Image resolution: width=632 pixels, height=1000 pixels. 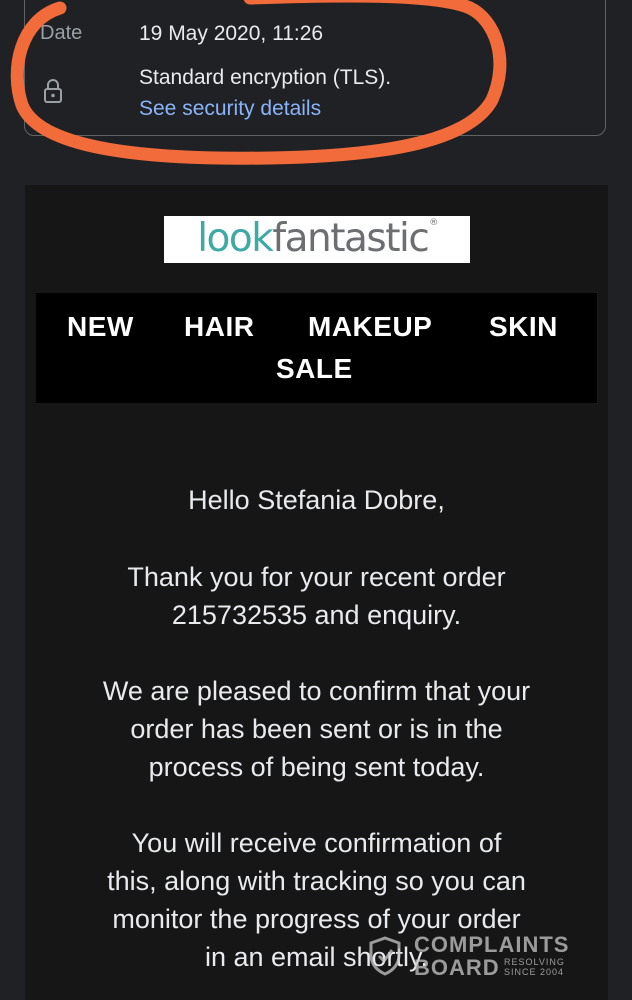 What do you see at coordinates (231, 33) in the screenshot?
I see `date-value: 19 May 2020, 11:26` at bounding box center [231, 33].